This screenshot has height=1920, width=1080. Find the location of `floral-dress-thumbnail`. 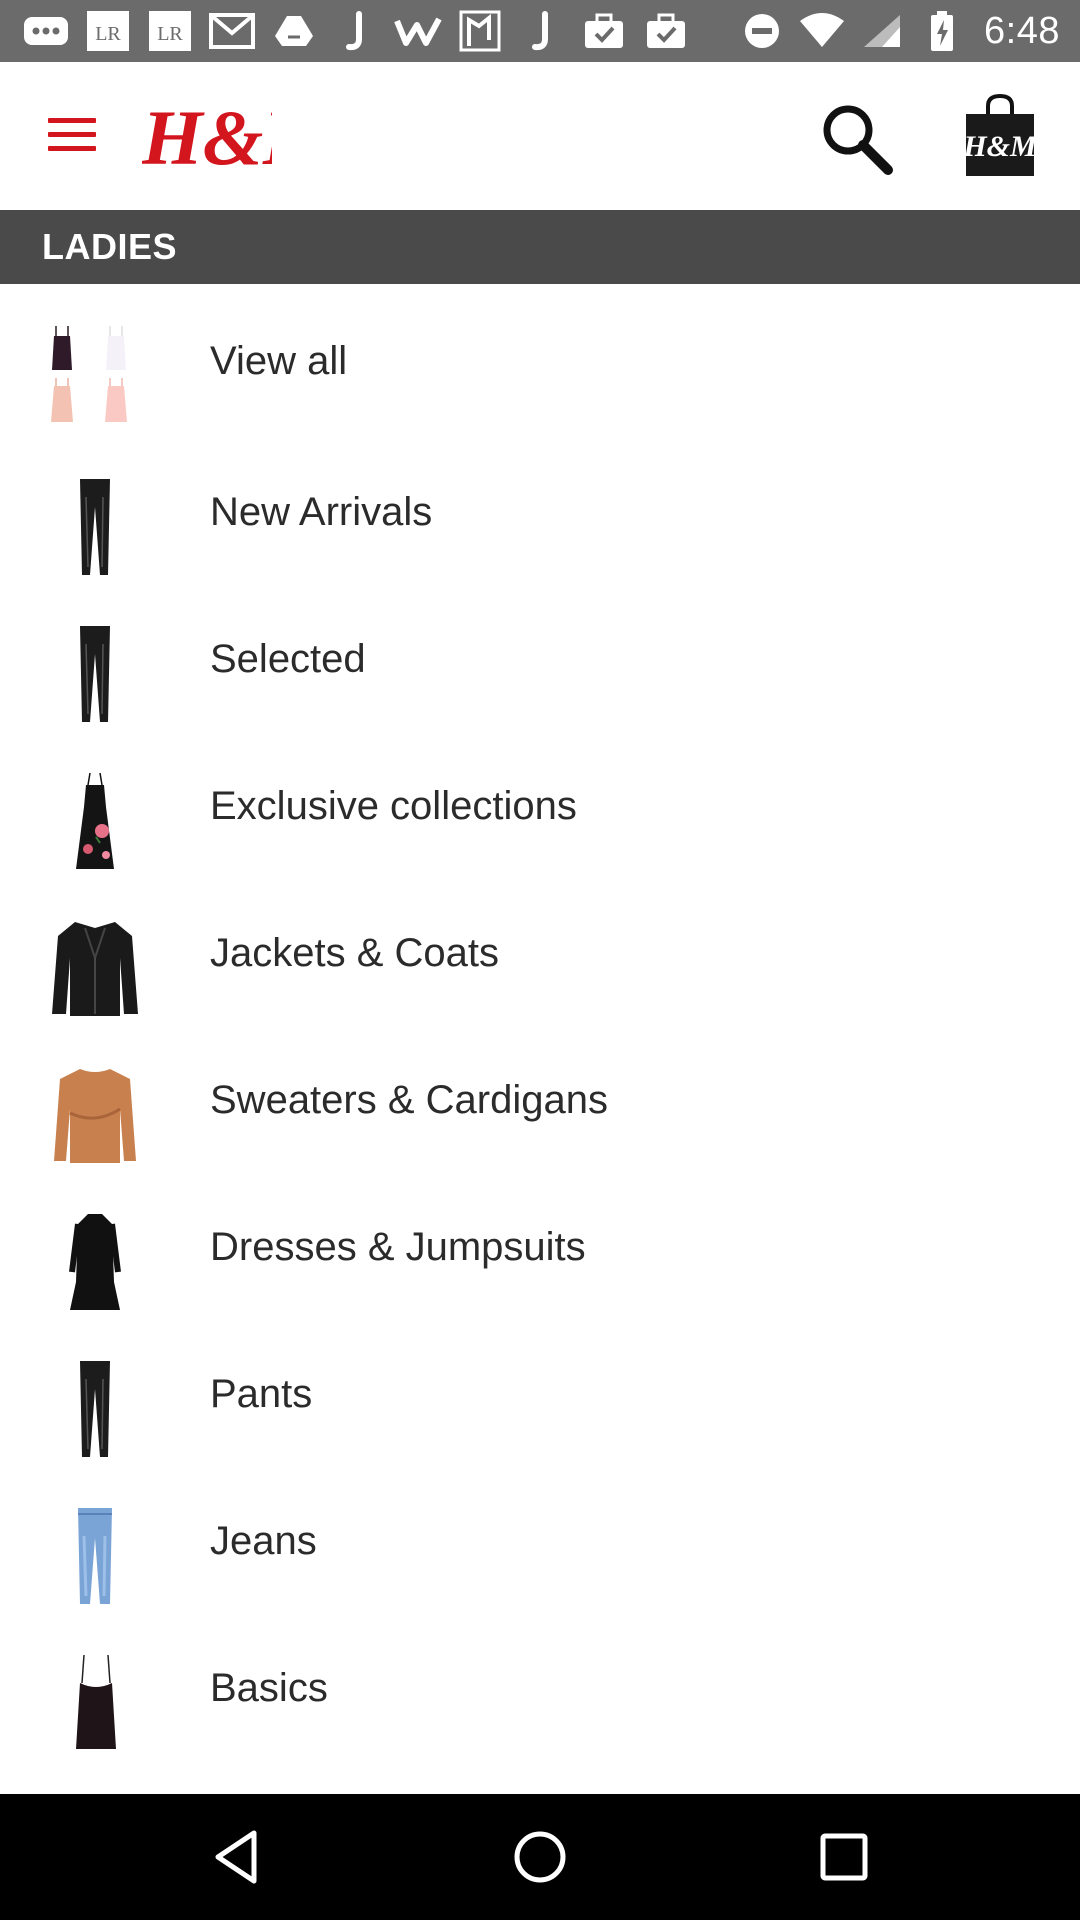

floral-dress-thumbnail is located at coordinates (95, 820).